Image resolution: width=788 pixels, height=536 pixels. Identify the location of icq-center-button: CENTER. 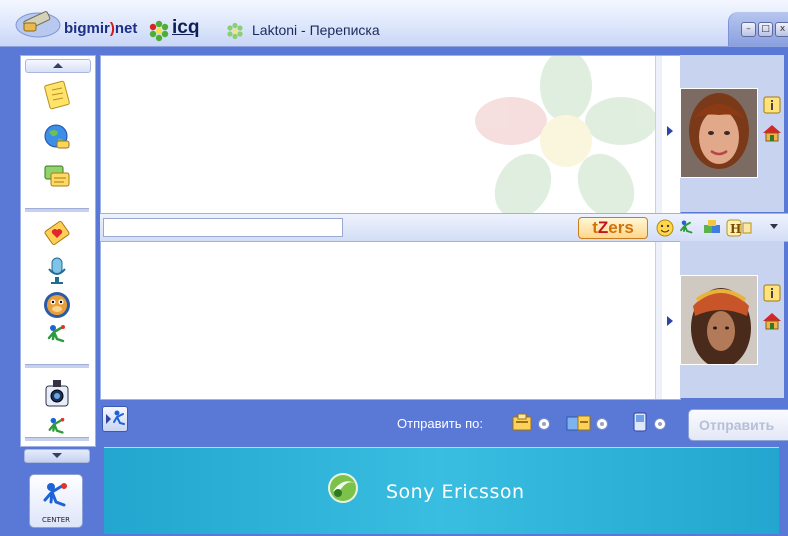
(56, 501).